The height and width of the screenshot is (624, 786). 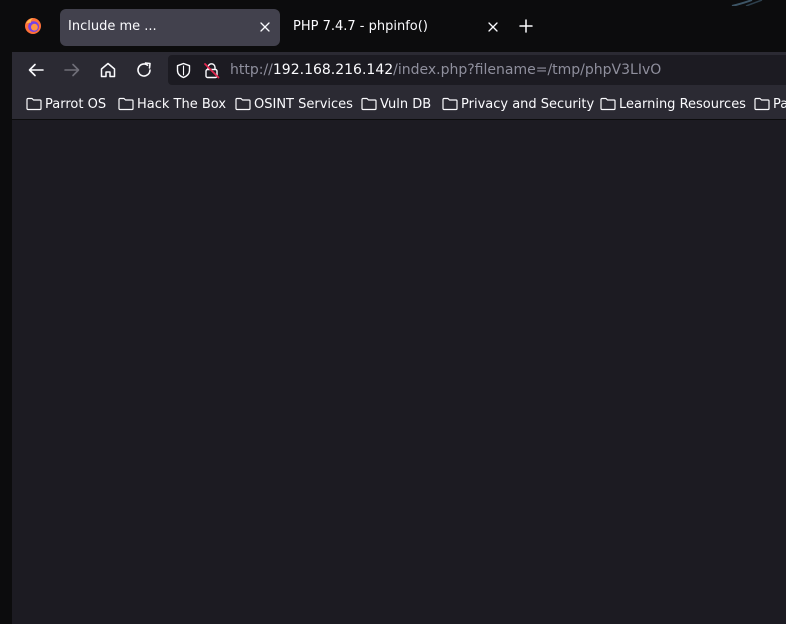 I want to click on url-host: 192.168.216.142, so click(x=333, y=70).